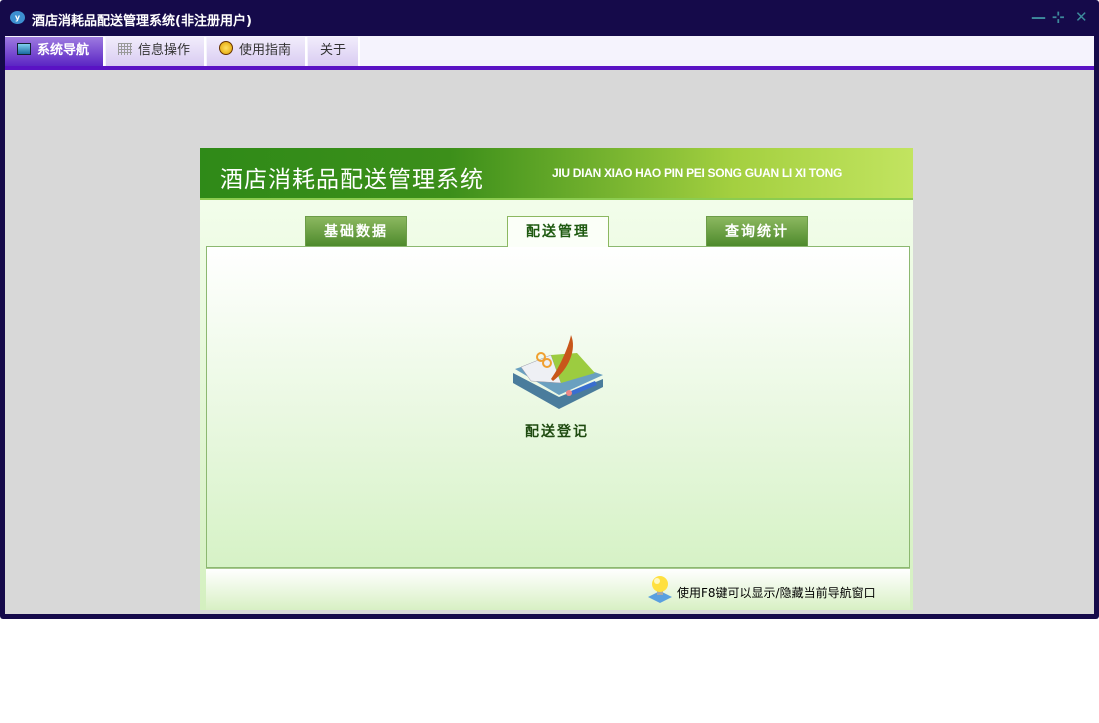 The width and height of the screenshot is (1099, 723). I want to click on tab-system-nav: 系统导航, so click(55, 51).